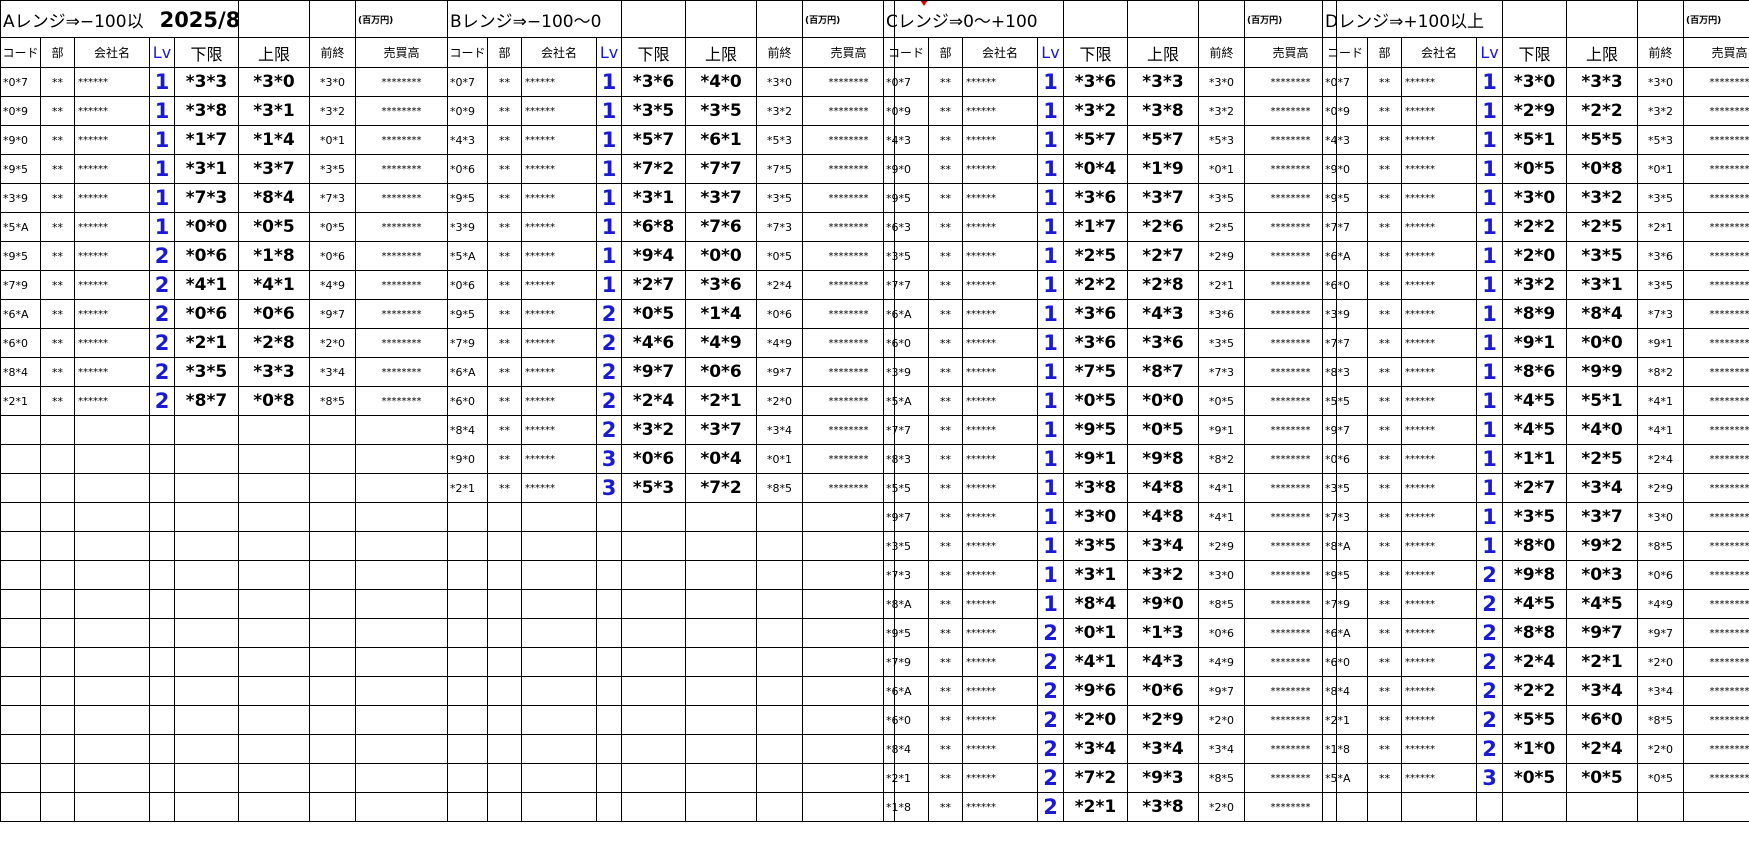 The height and width of the screenshot is (845, 1749). Describe the element at coordinates (1345, 749) in the screenshot. I see `cell-code: *1*8` at that location.